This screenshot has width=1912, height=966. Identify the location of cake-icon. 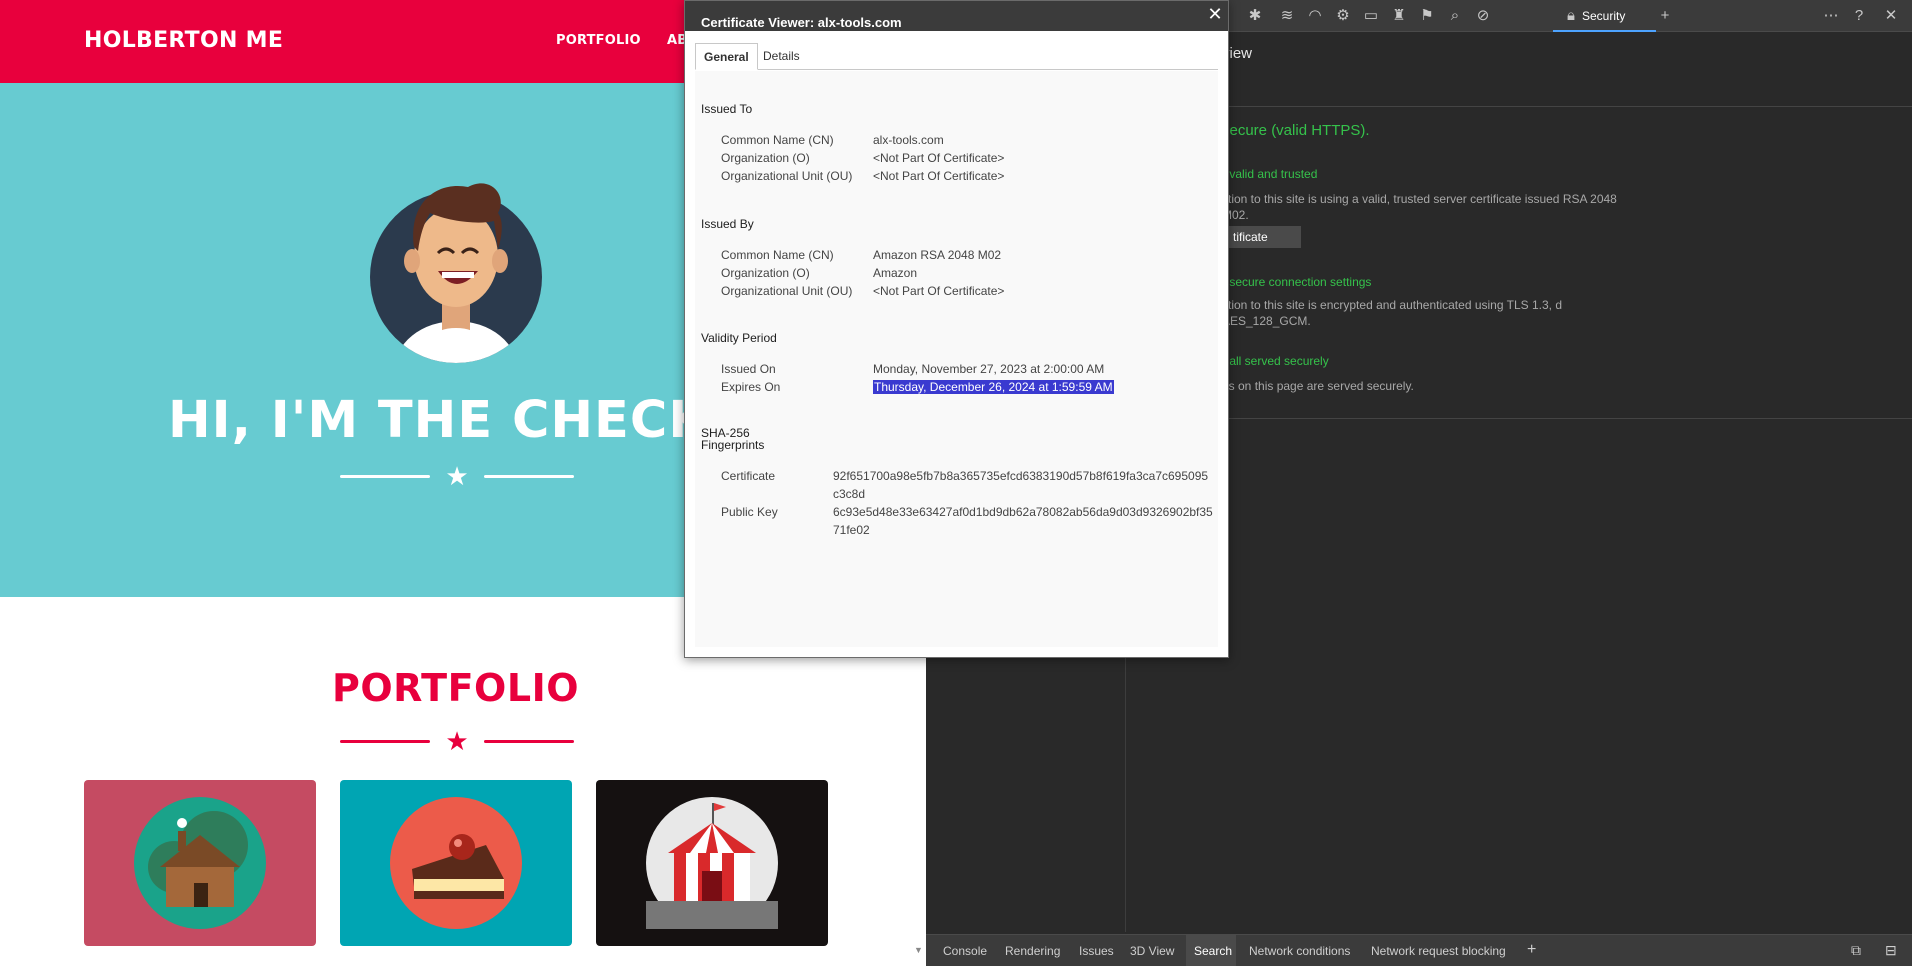
(456, 863).